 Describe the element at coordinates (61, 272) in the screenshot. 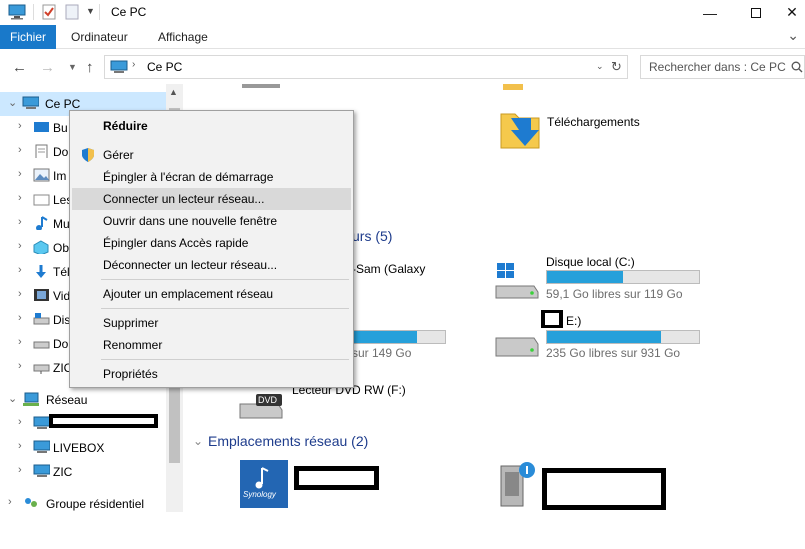

I see `nav-item-label: Tél` at that location.